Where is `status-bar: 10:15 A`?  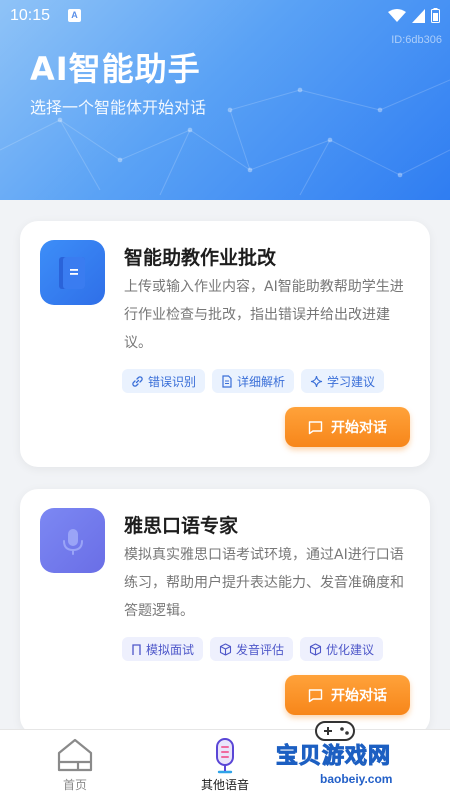
status-bar: 10:15 A is located at coordinates (225, 16).